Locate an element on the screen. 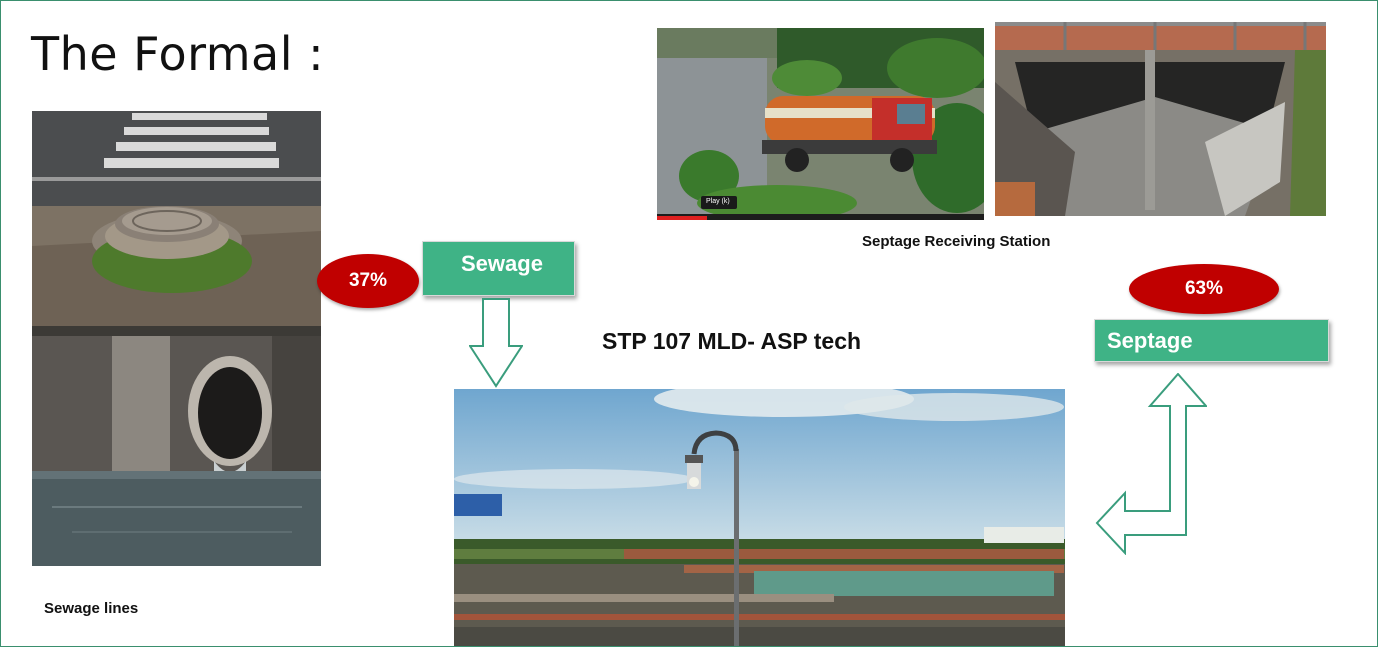  sewage-lines-caption: Sewage lines is located at coordinates (91, 608).